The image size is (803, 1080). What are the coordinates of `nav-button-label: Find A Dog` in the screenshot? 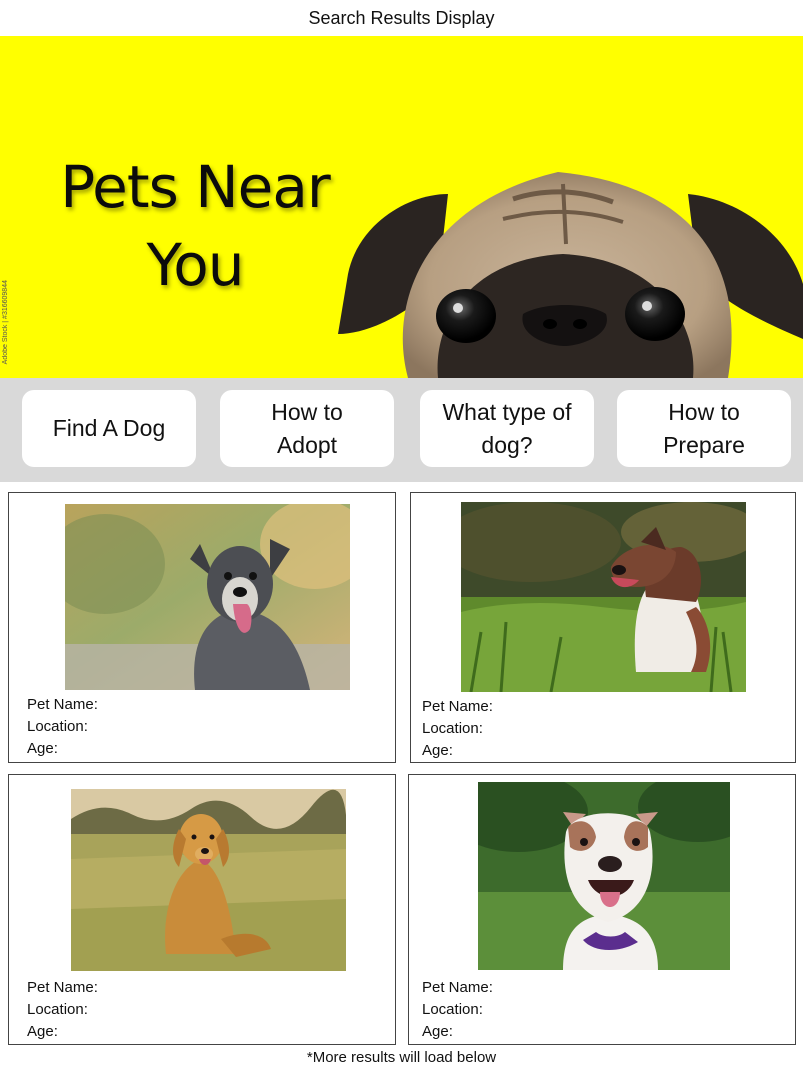 It's located at (109, 428).